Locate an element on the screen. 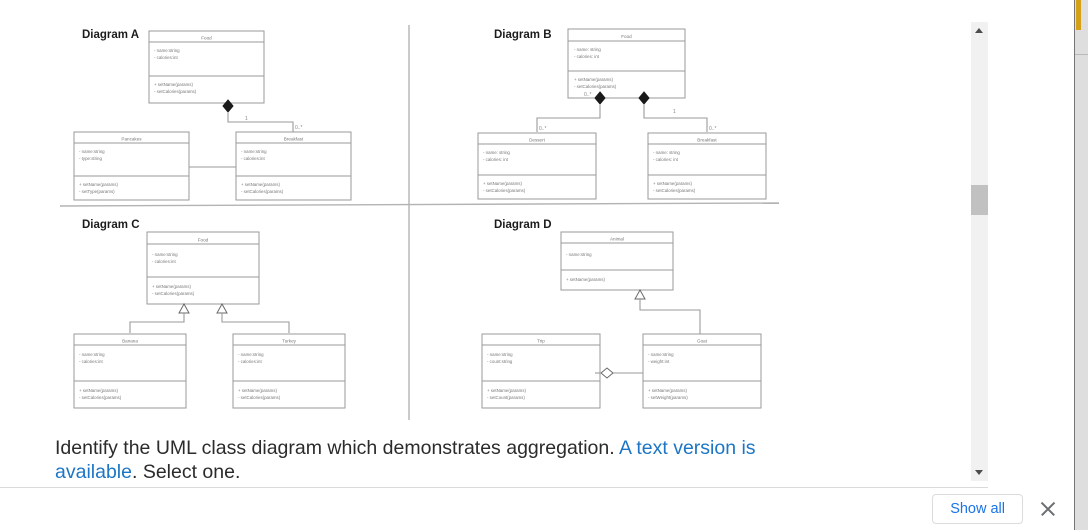 This screenshot has height=530, width=1088. class-name: Trip is located at coordinates (541, 341).